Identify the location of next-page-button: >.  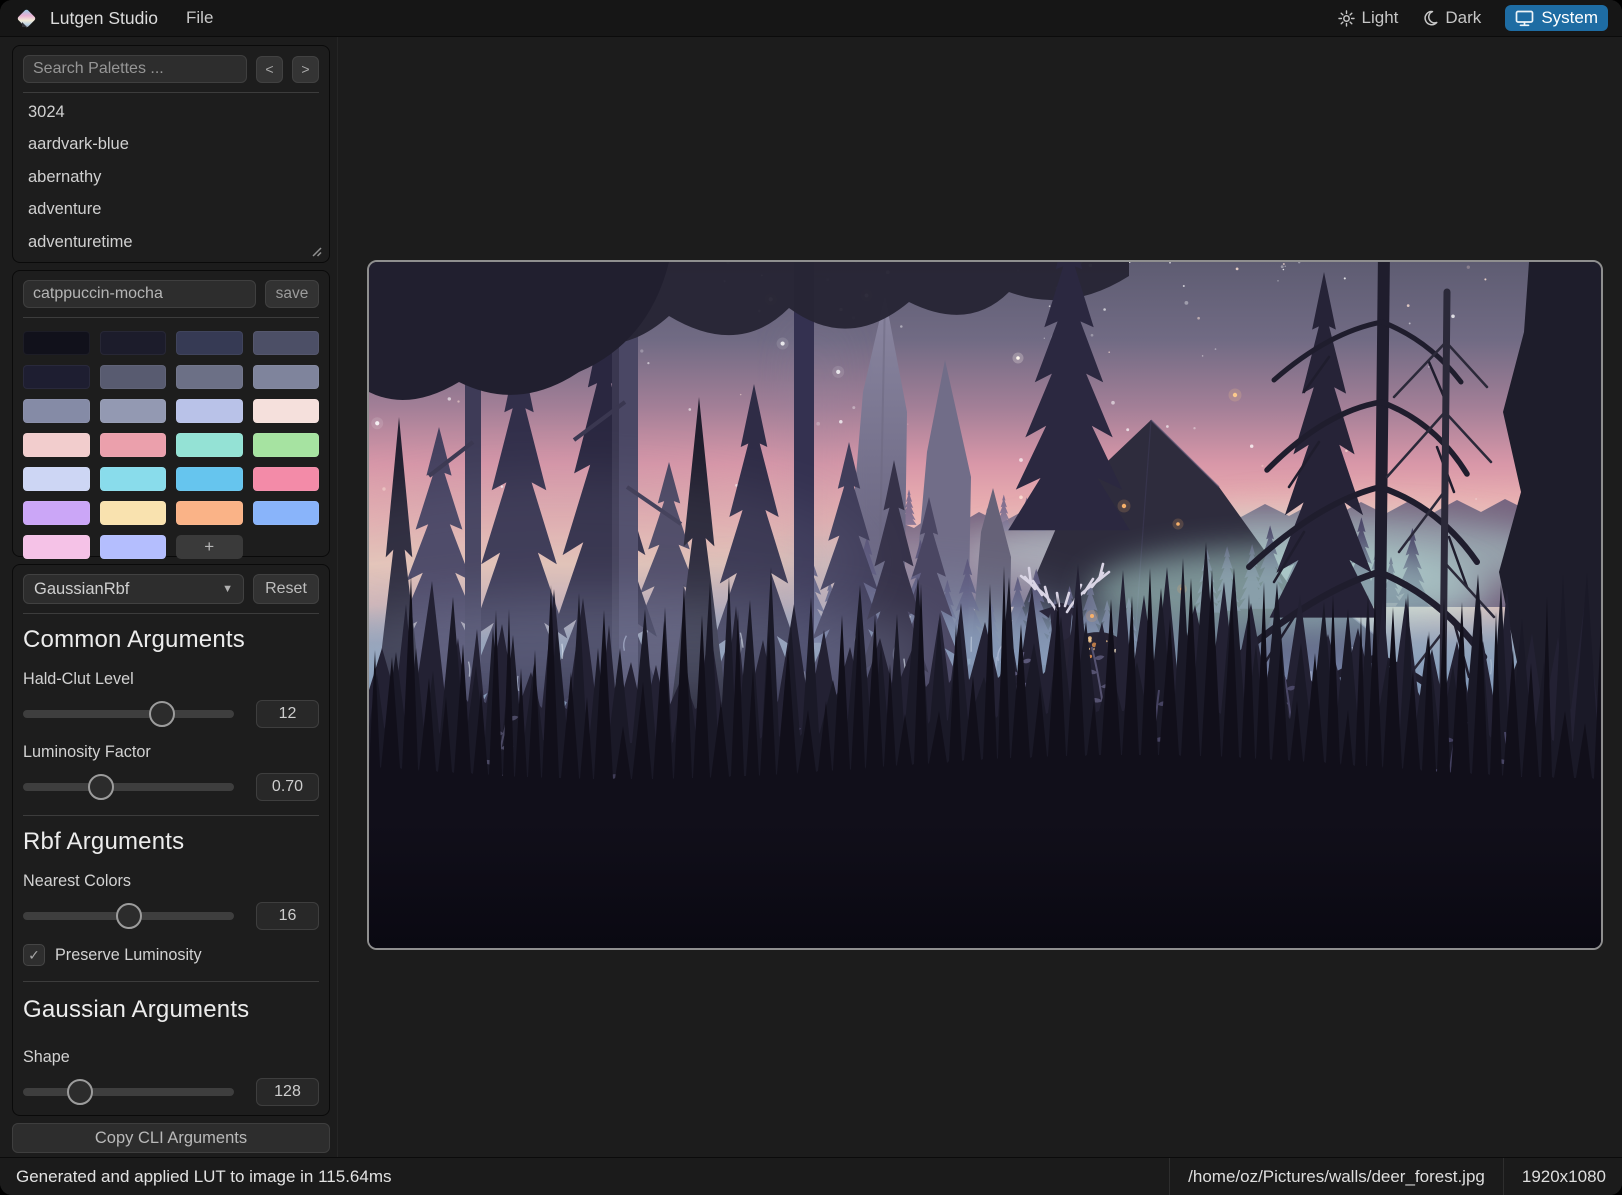
(305, 69).